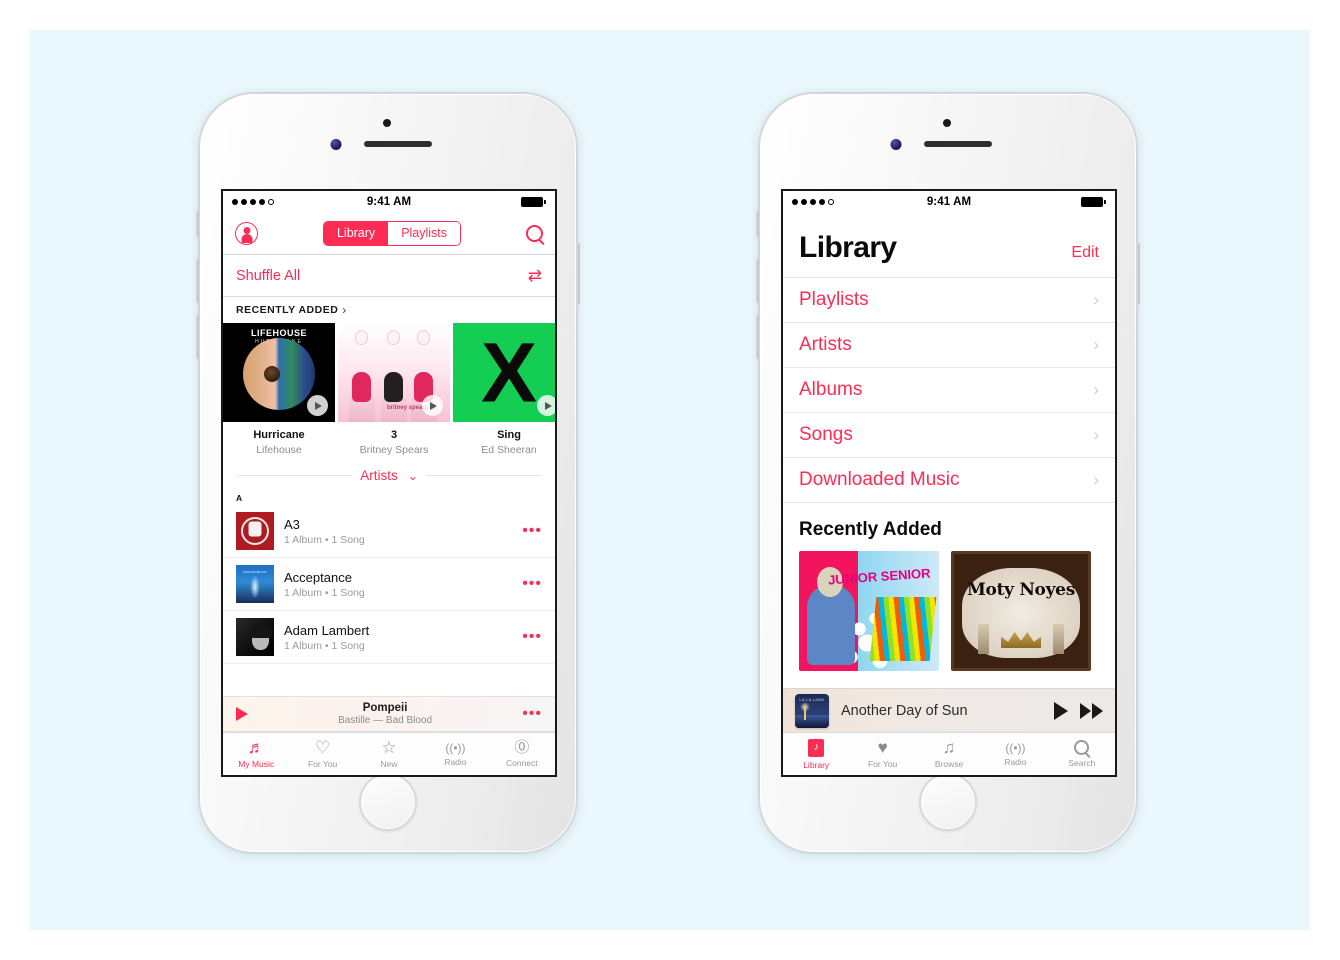  Describe the element at coordinates (389, 276) in the screenshot. I see `shuffle-all-row: Shuffle All ⇄` at that location.